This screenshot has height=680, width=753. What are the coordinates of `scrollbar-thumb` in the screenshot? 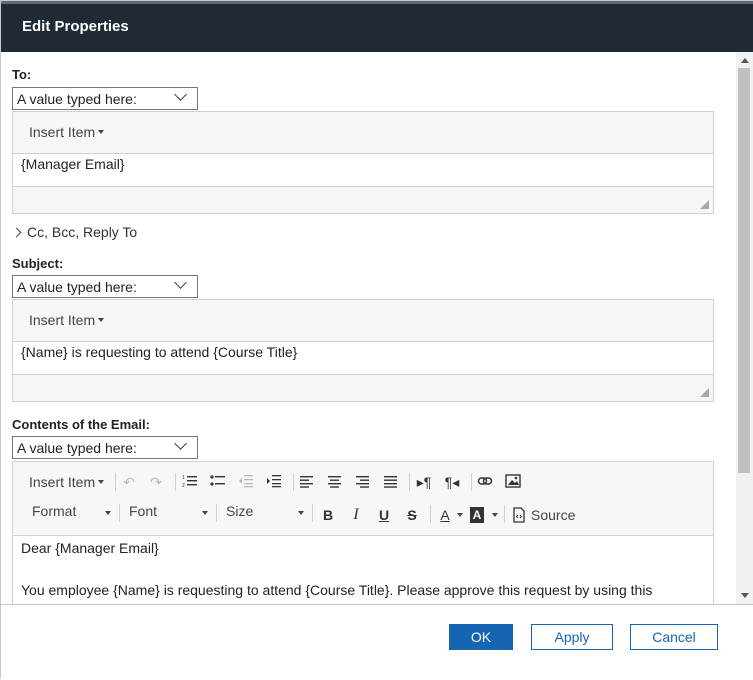 It's located at (744, 270).